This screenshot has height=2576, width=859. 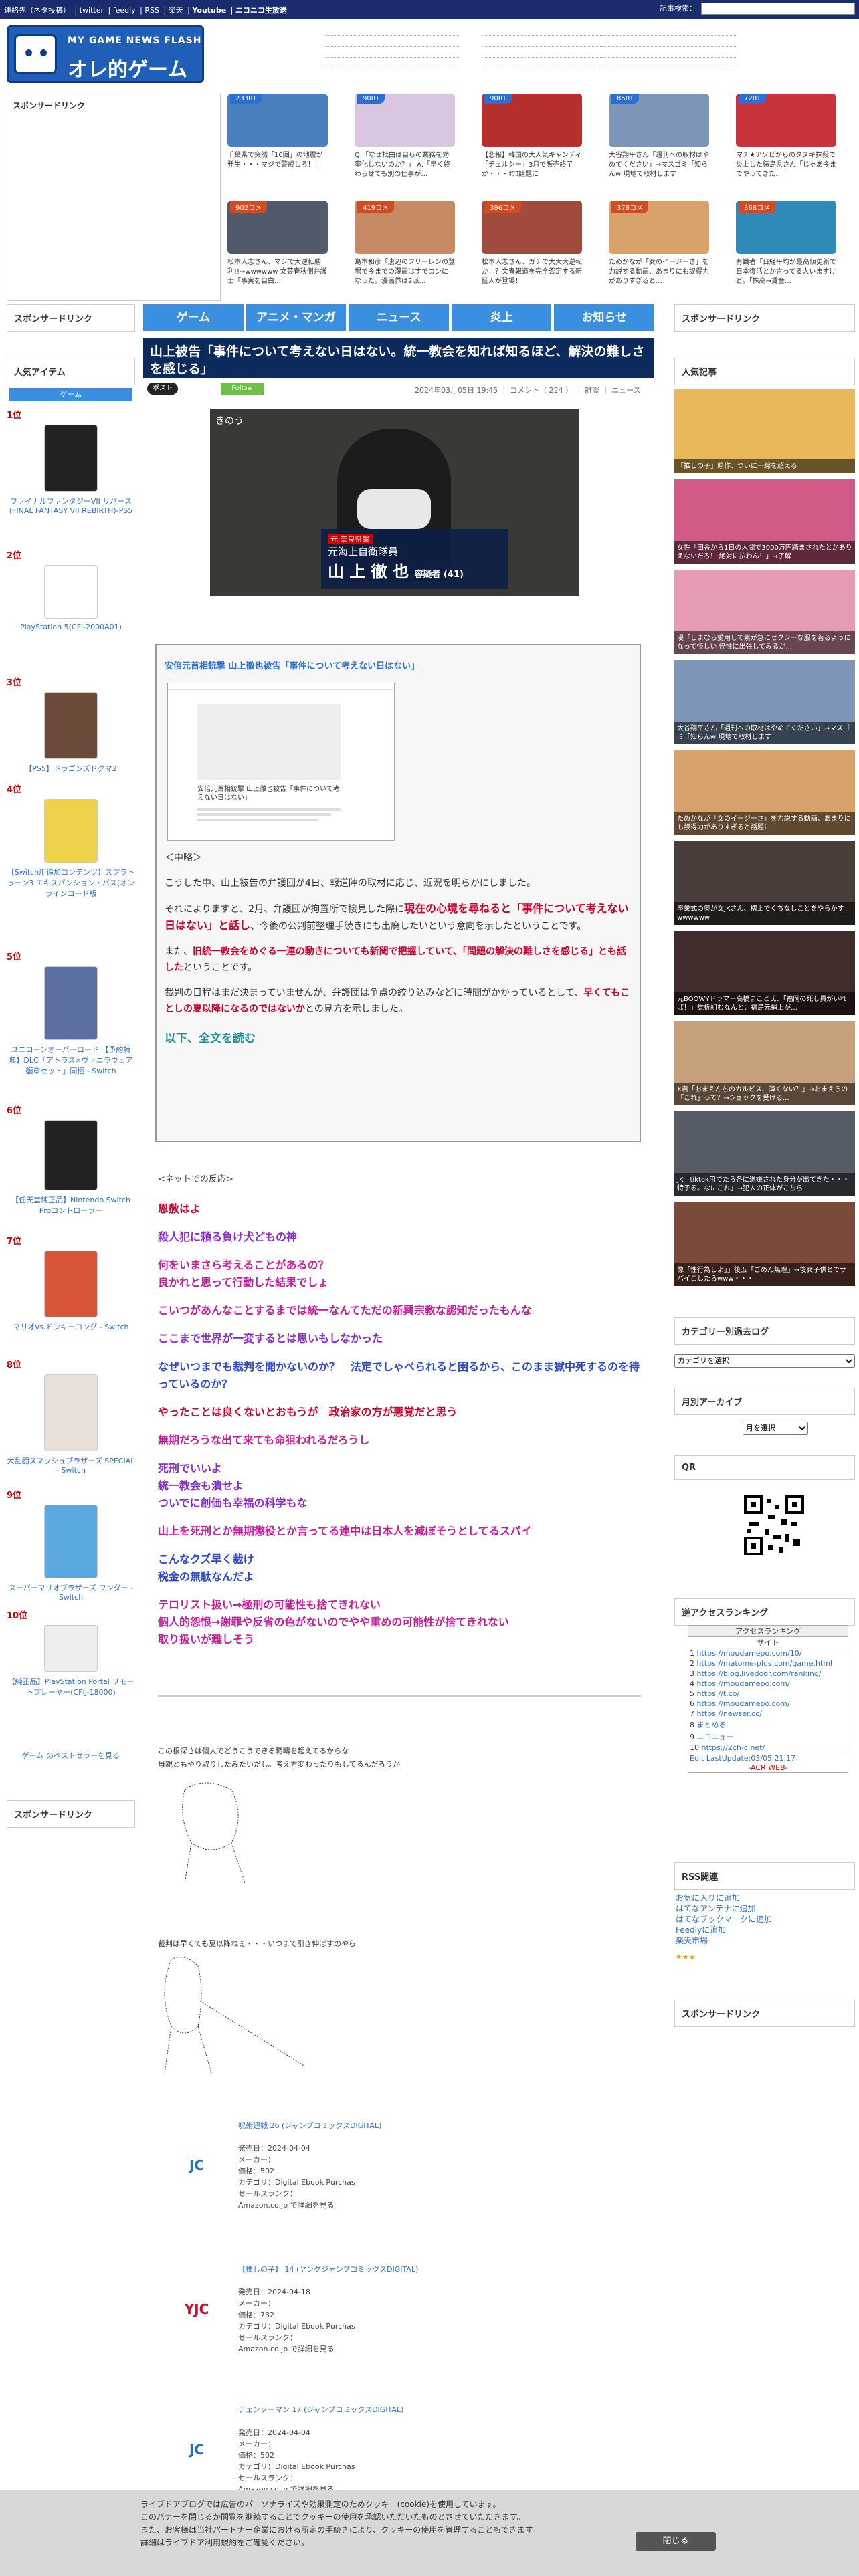 I want to click on product-name: 【任天堂純正品】Nintendo Switch Proコントローラー, so click(x=71, y=1205).